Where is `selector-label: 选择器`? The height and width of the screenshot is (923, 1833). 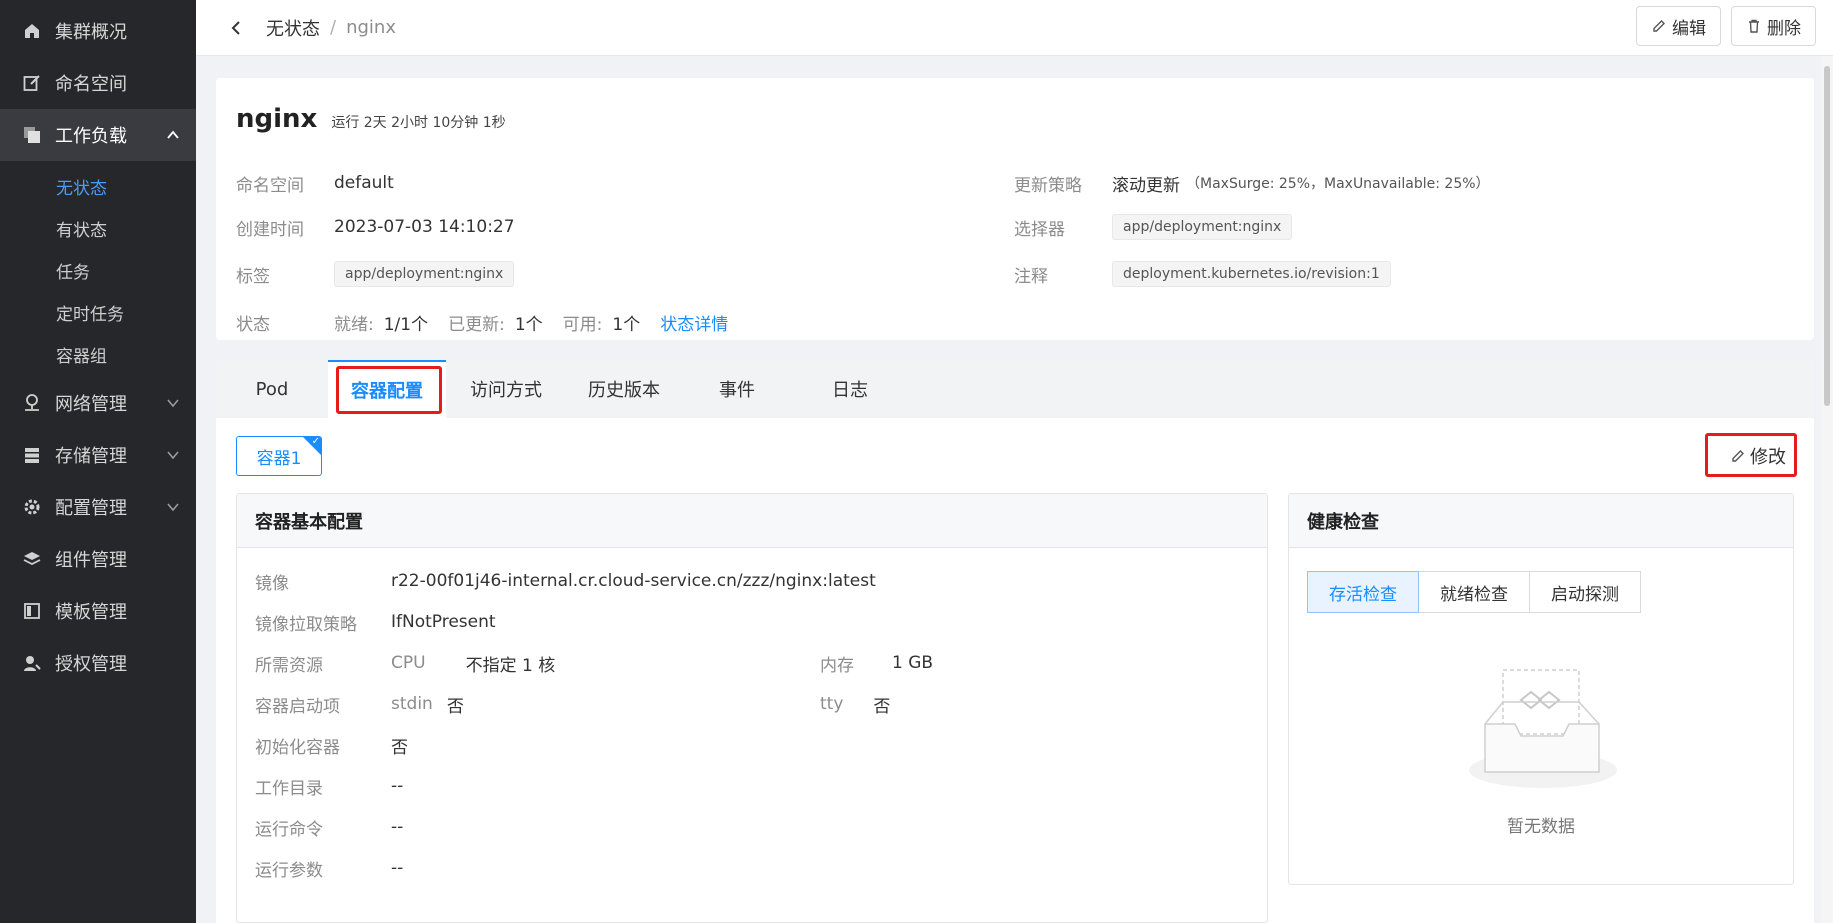 selector-label: 选择器 is located at coordinates (1039, 229).